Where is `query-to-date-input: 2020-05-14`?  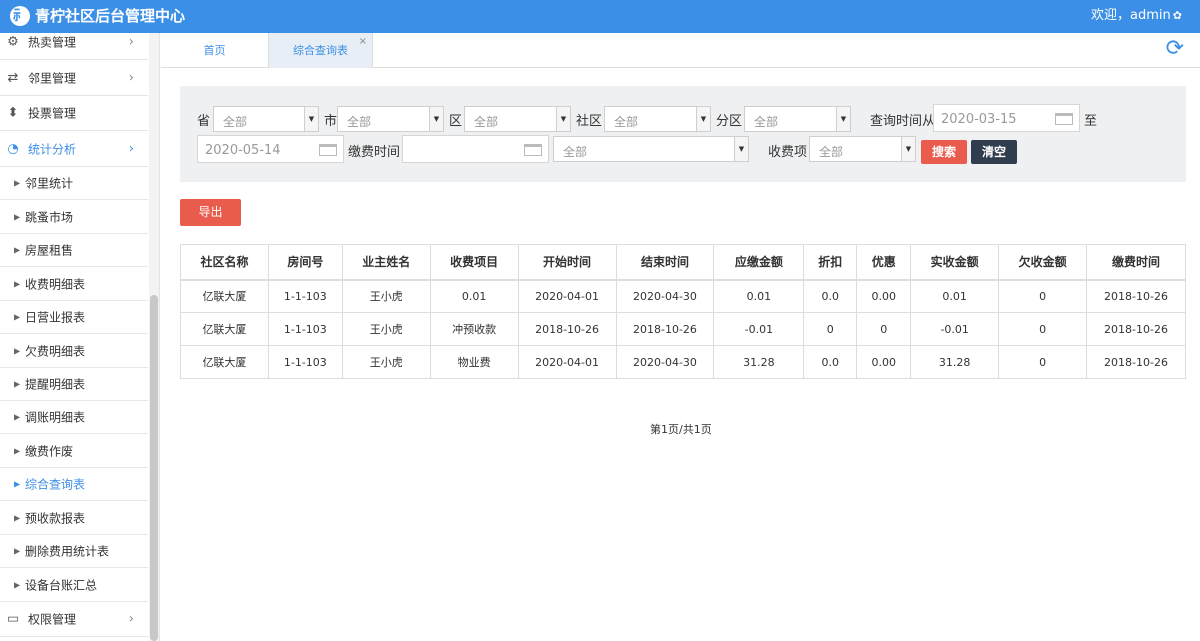
query-to-date-input: 2020-05-14 is located at coordinates (270, 149).